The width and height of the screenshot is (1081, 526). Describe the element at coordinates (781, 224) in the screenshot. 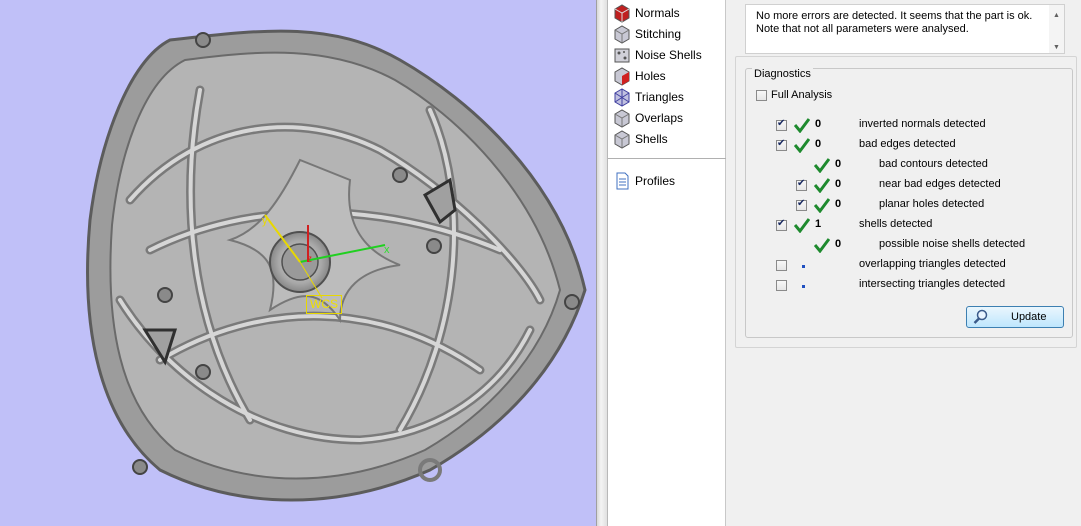

I see `shells-checkbox` at that location.